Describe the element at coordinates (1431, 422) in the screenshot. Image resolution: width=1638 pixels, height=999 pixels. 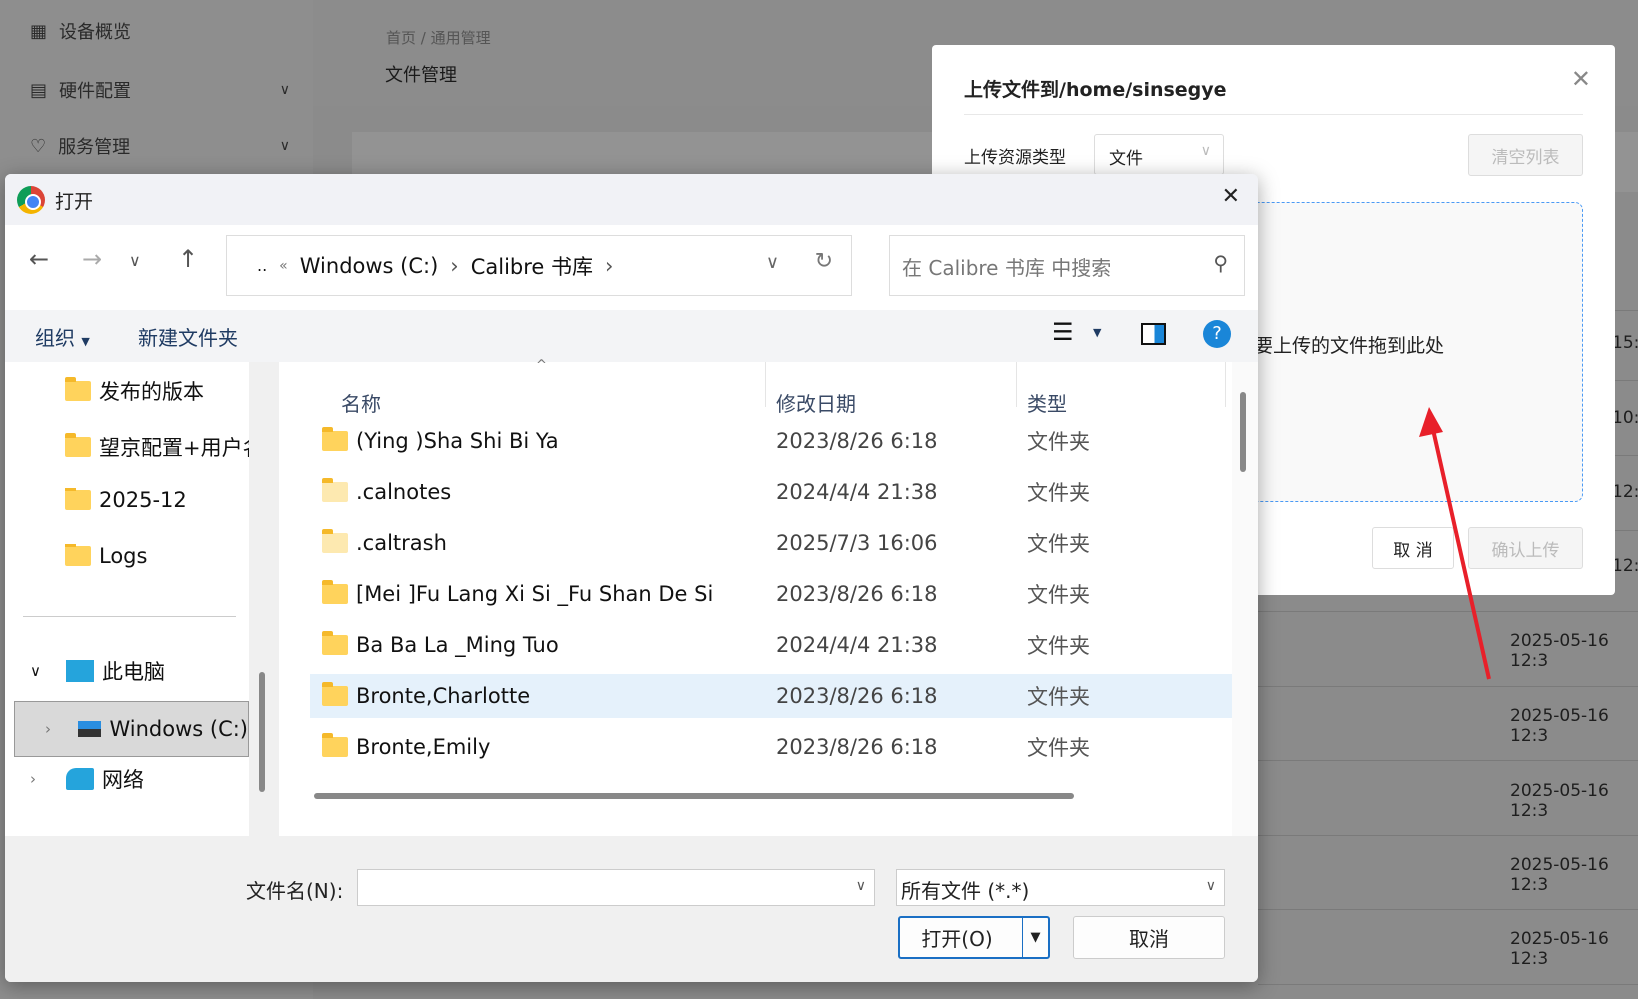
I see `arrow-head` at that location.